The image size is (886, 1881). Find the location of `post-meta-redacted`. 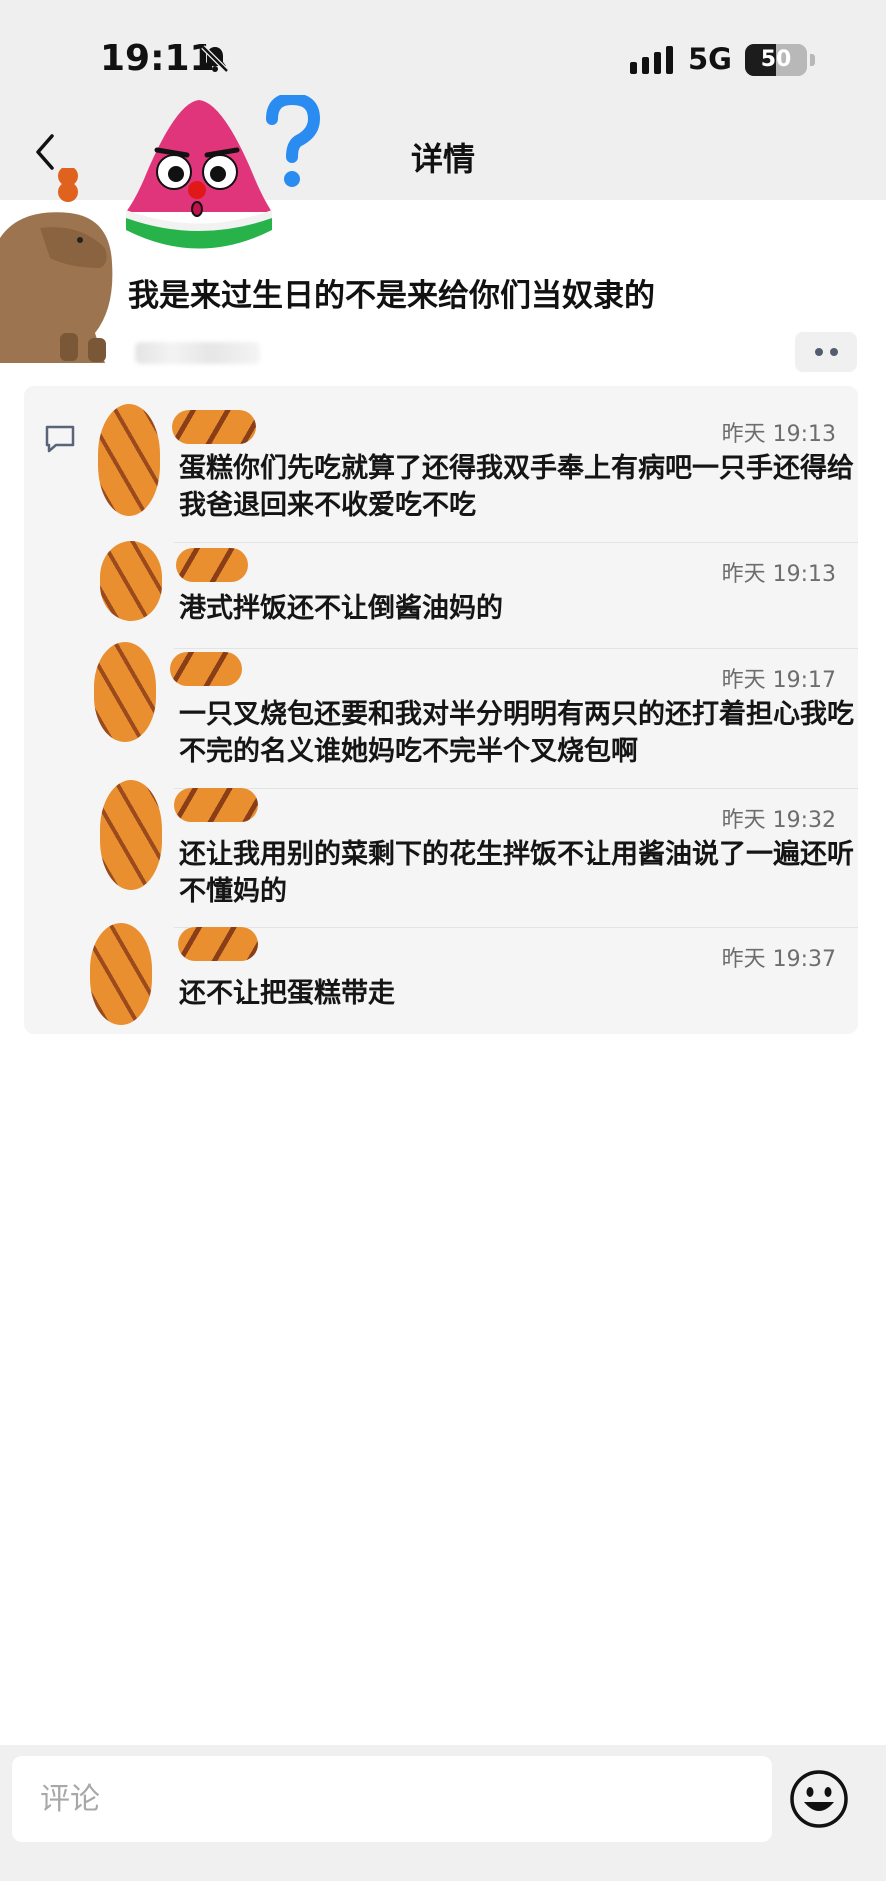

post-meta-redacted is located at coordinates (197, 353).